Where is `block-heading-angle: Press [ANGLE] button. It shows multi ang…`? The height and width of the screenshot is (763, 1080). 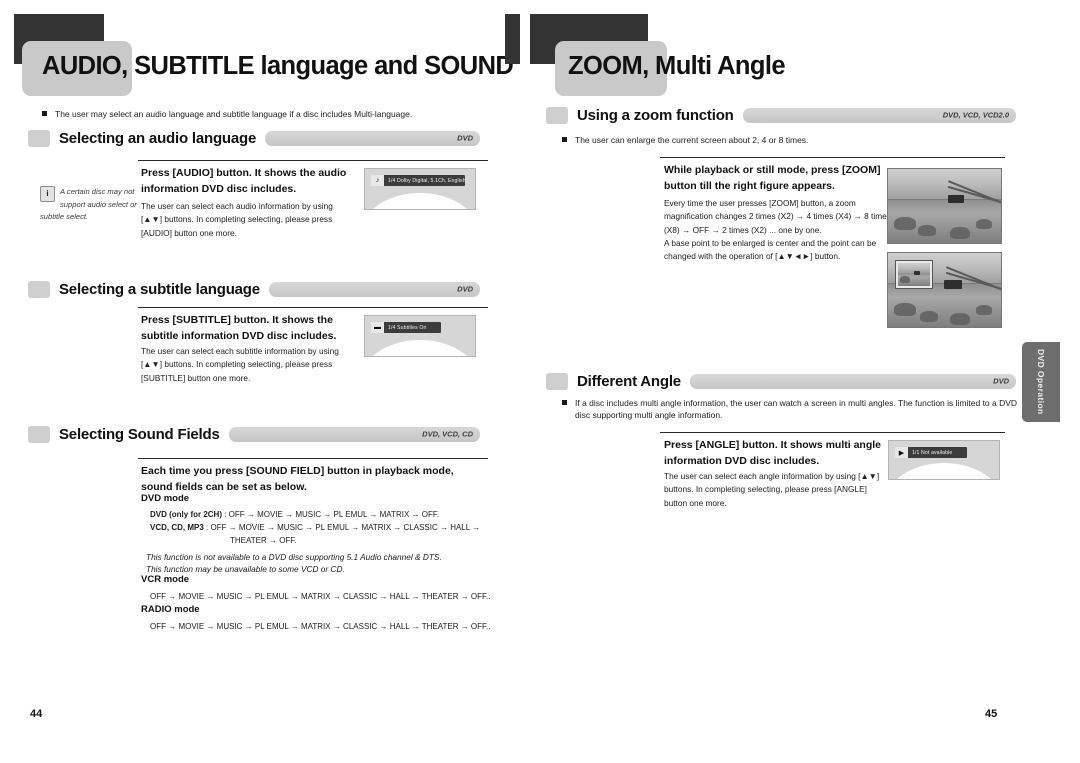 block-heading-angle: Press [ANGLE] button. It shows multi ang… is located at coordinates (773, 453).